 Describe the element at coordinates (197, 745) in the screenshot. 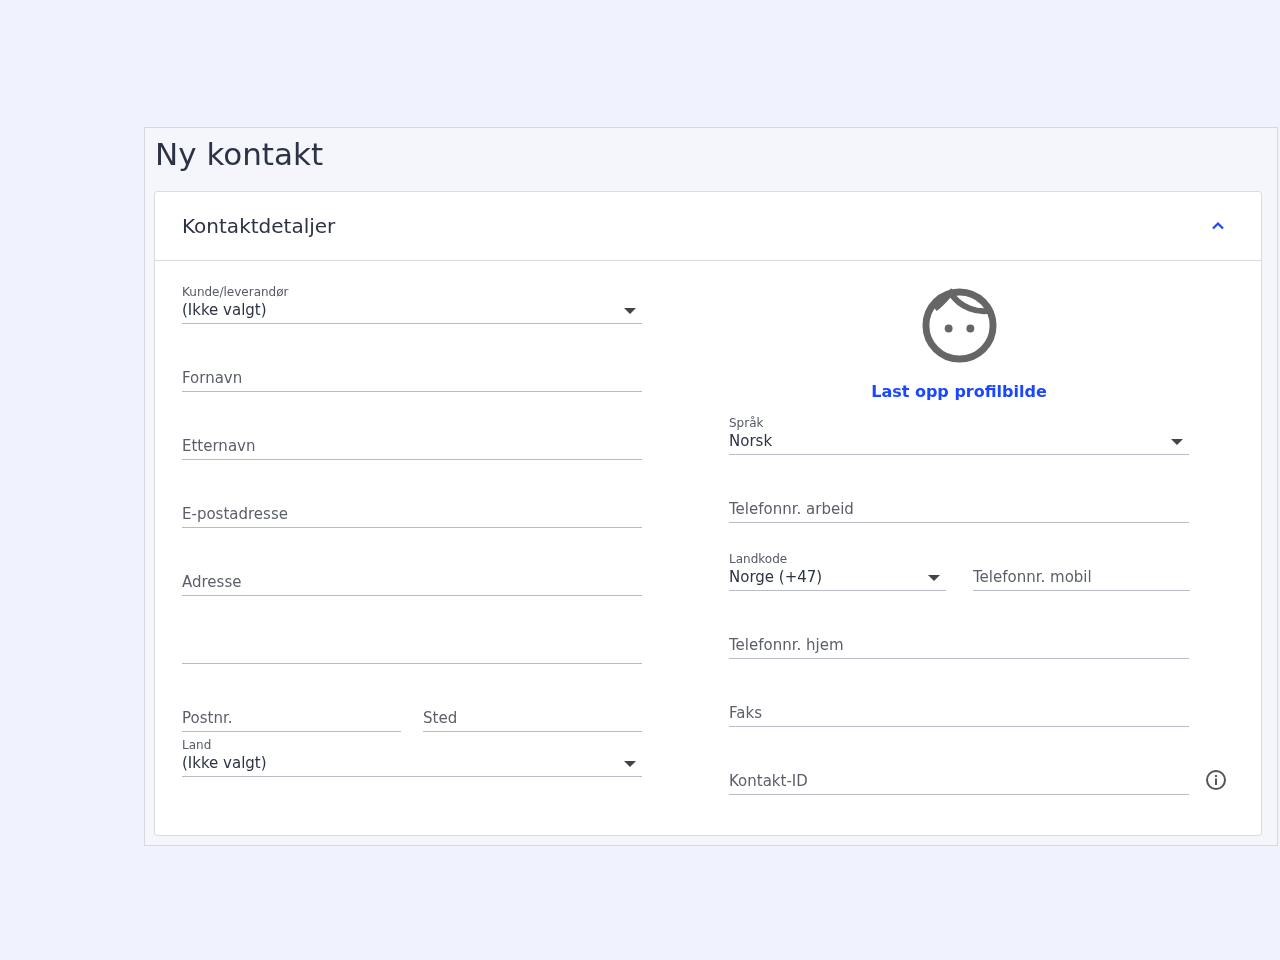

I see `dropdown-label: Land` at that location.